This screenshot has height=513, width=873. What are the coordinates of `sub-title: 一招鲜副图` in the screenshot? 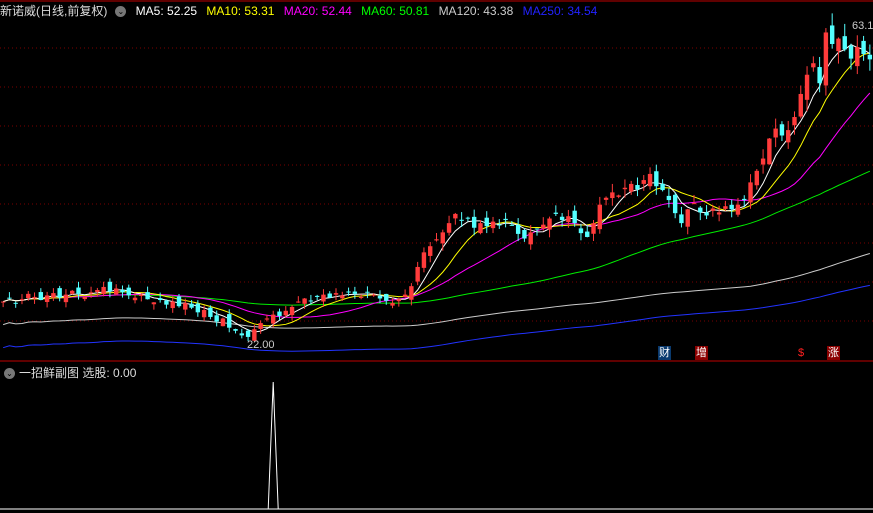 It's located at (49, 373).